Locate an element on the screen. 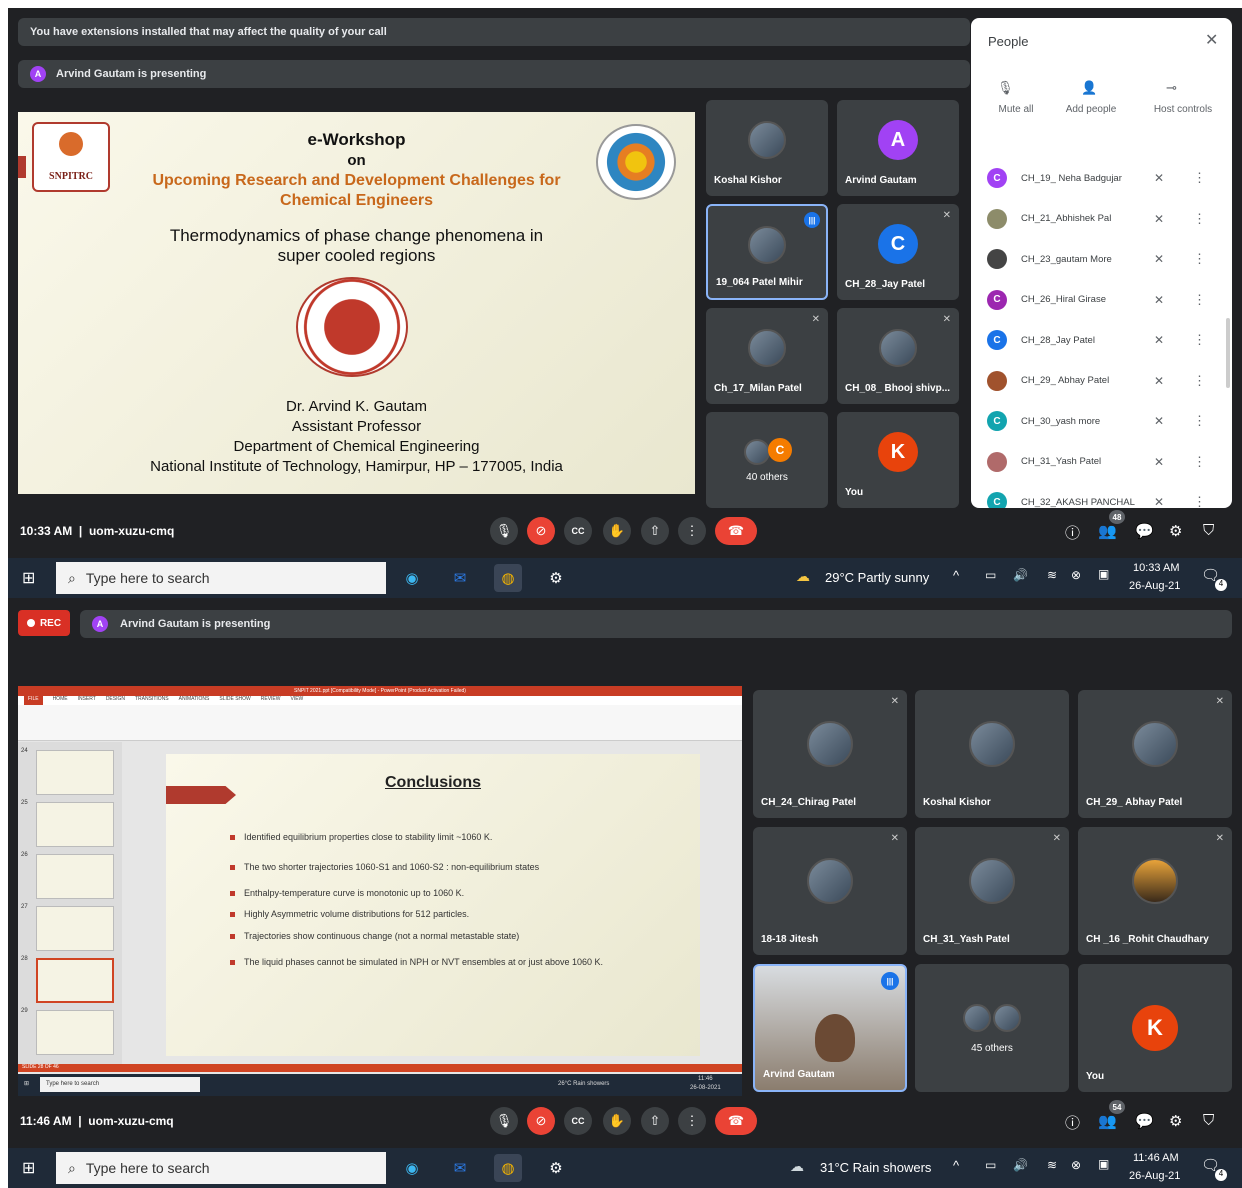 The height and width of the screenshot is (1188, 1242). ppt-tab: SLIDE SHOW is located at coordinates (234, 700).